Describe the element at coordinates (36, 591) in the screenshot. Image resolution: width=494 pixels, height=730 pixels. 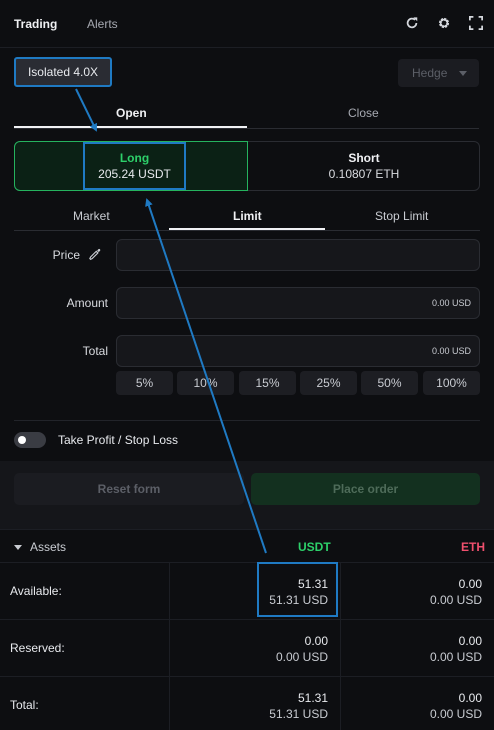
I see `row-label: Available:` at that location.